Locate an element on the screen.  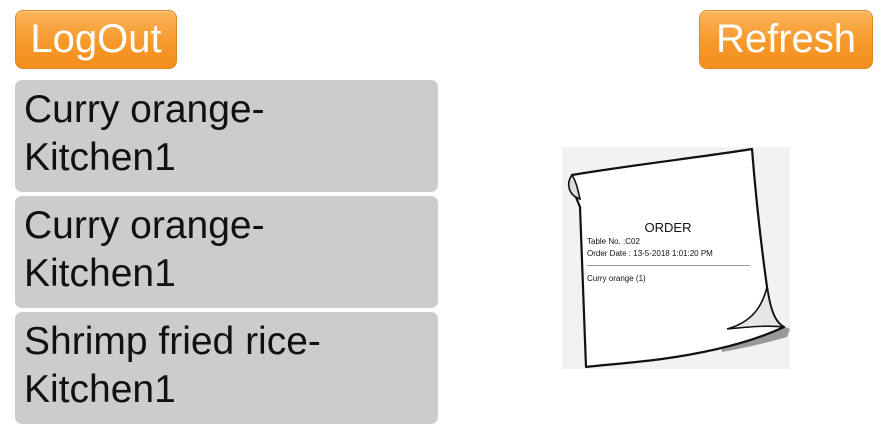
logout-button: LogOut is located at coordinates (96, 39).